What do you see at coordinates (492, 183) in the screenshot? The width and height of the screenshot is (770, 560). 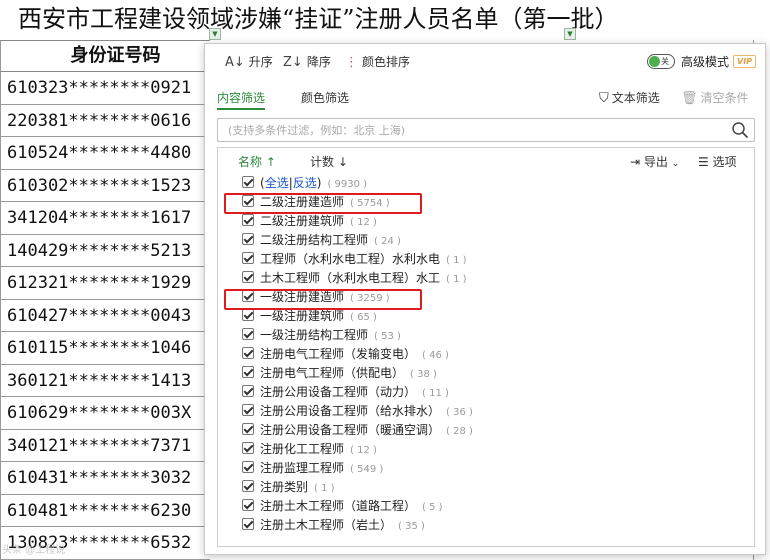 I see `select-all-item: (全选|反选)( 9930 )` at bounding box center [492, 183].